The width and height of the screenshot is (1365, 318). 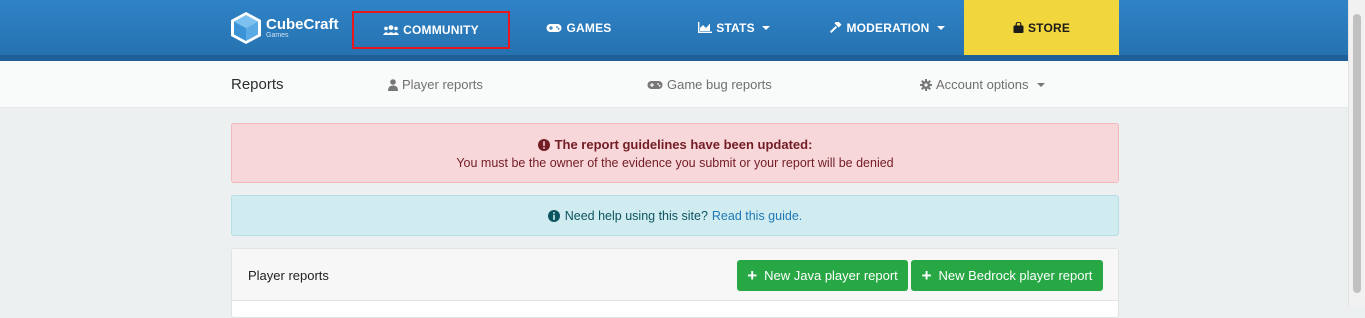 I want to click on nav-stats: STATS, so click(x=734, y=27).